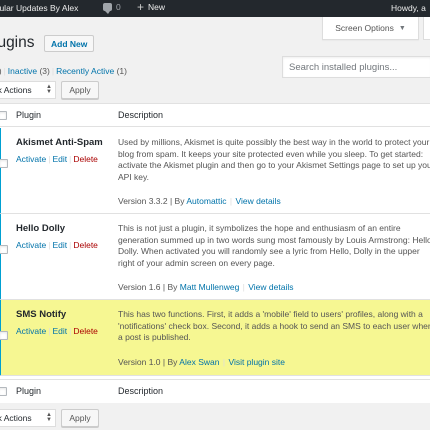 The width and height of the screenshot is (430, 430). Describe the element at coordinates (402, 28) in the screenshot. I see `dropdown-arrow-icon: ▼` at that location.